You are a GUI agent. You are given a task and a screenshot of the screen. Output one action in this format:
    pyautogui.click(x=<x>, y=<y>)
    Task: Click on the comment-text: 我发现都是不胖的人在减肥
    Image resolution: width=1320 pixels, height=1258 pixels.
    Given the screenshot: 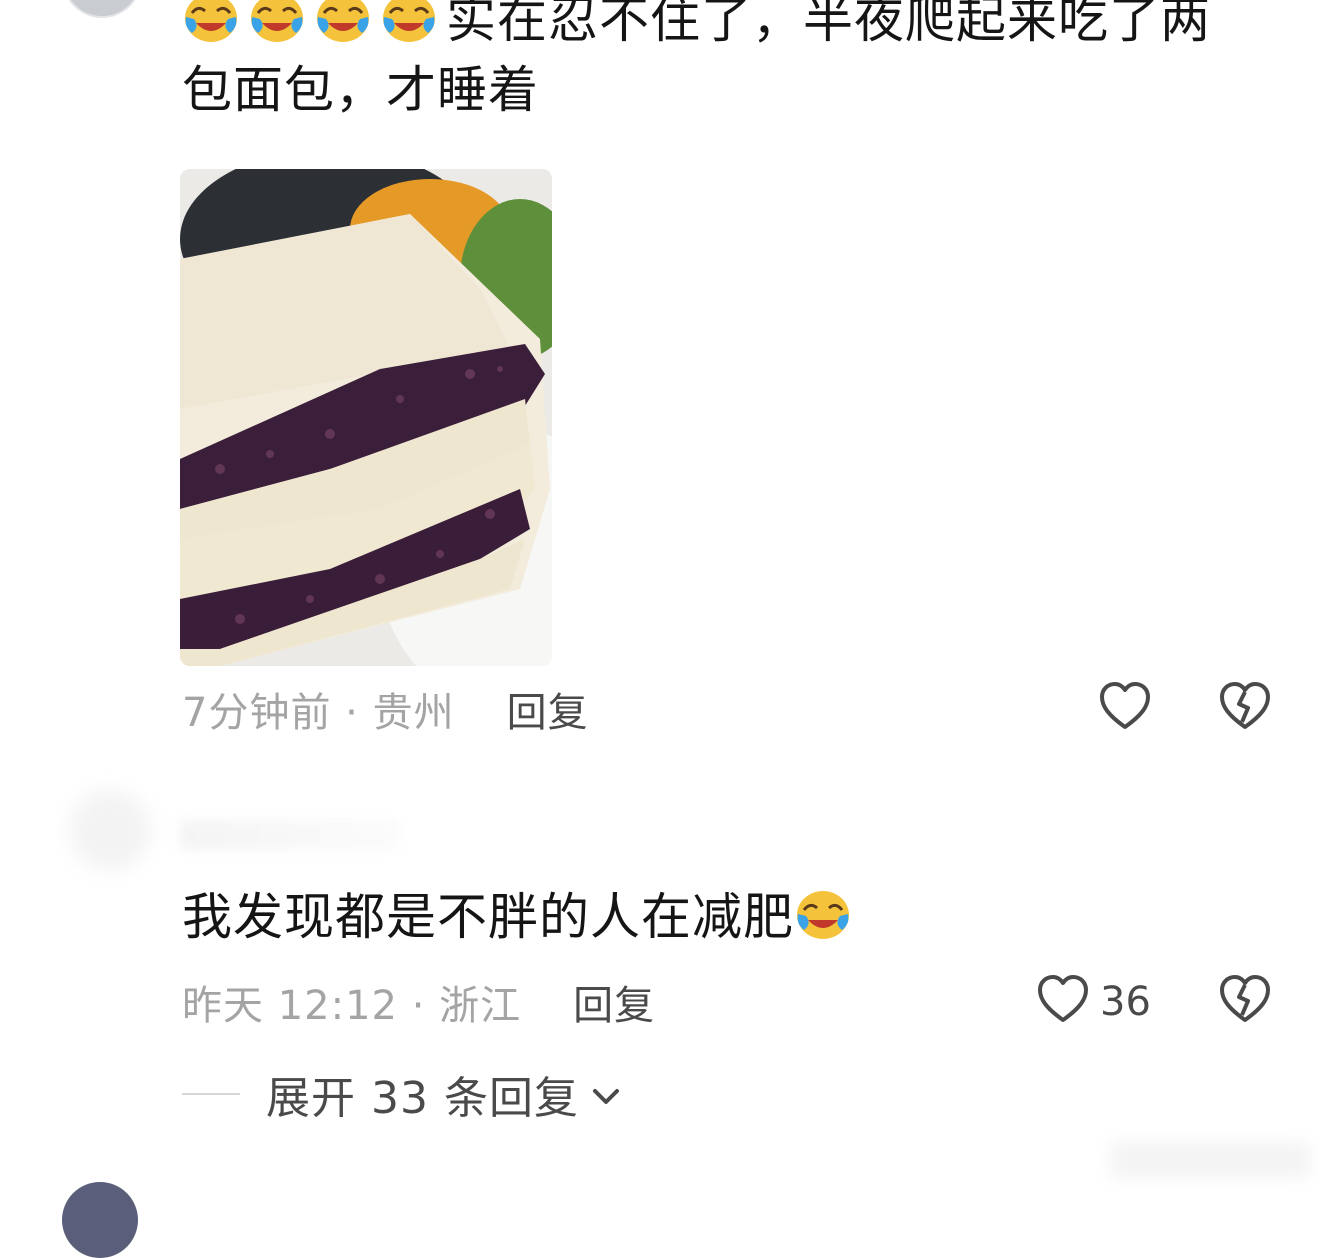 What is the action you would take?
    pyautogui.click(x=721, y=917)
    